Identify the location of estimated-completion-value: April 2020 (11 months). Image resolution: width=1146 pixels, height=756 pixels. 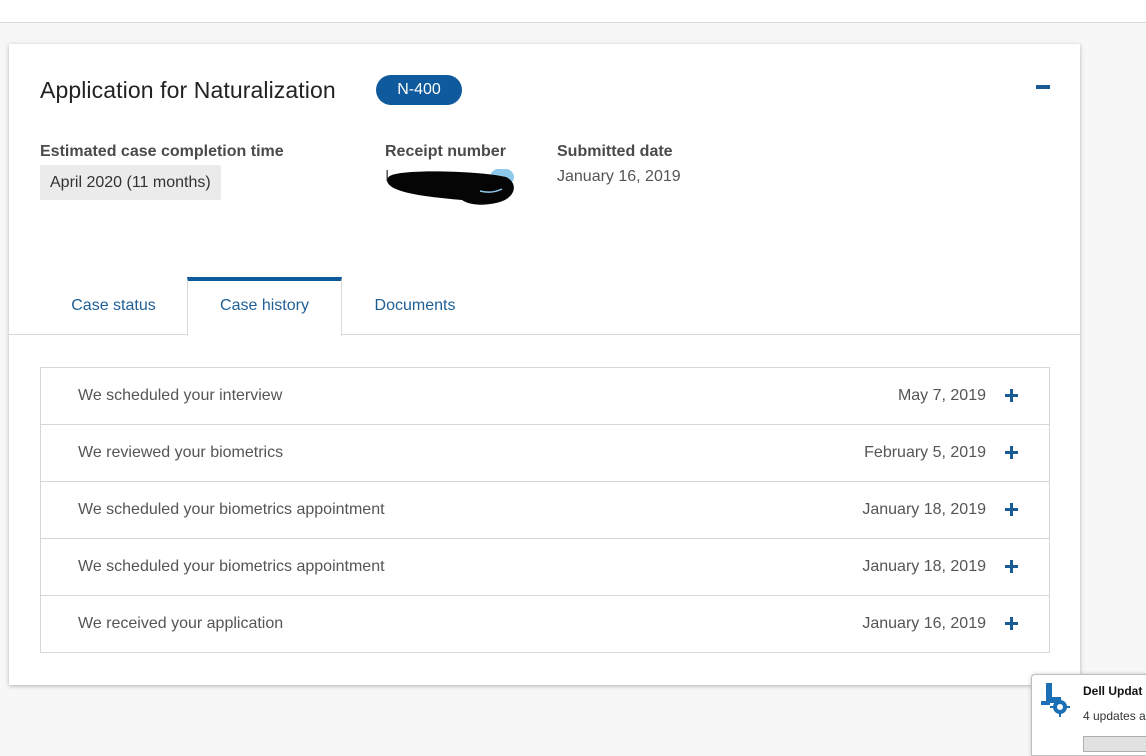
(130, 182).